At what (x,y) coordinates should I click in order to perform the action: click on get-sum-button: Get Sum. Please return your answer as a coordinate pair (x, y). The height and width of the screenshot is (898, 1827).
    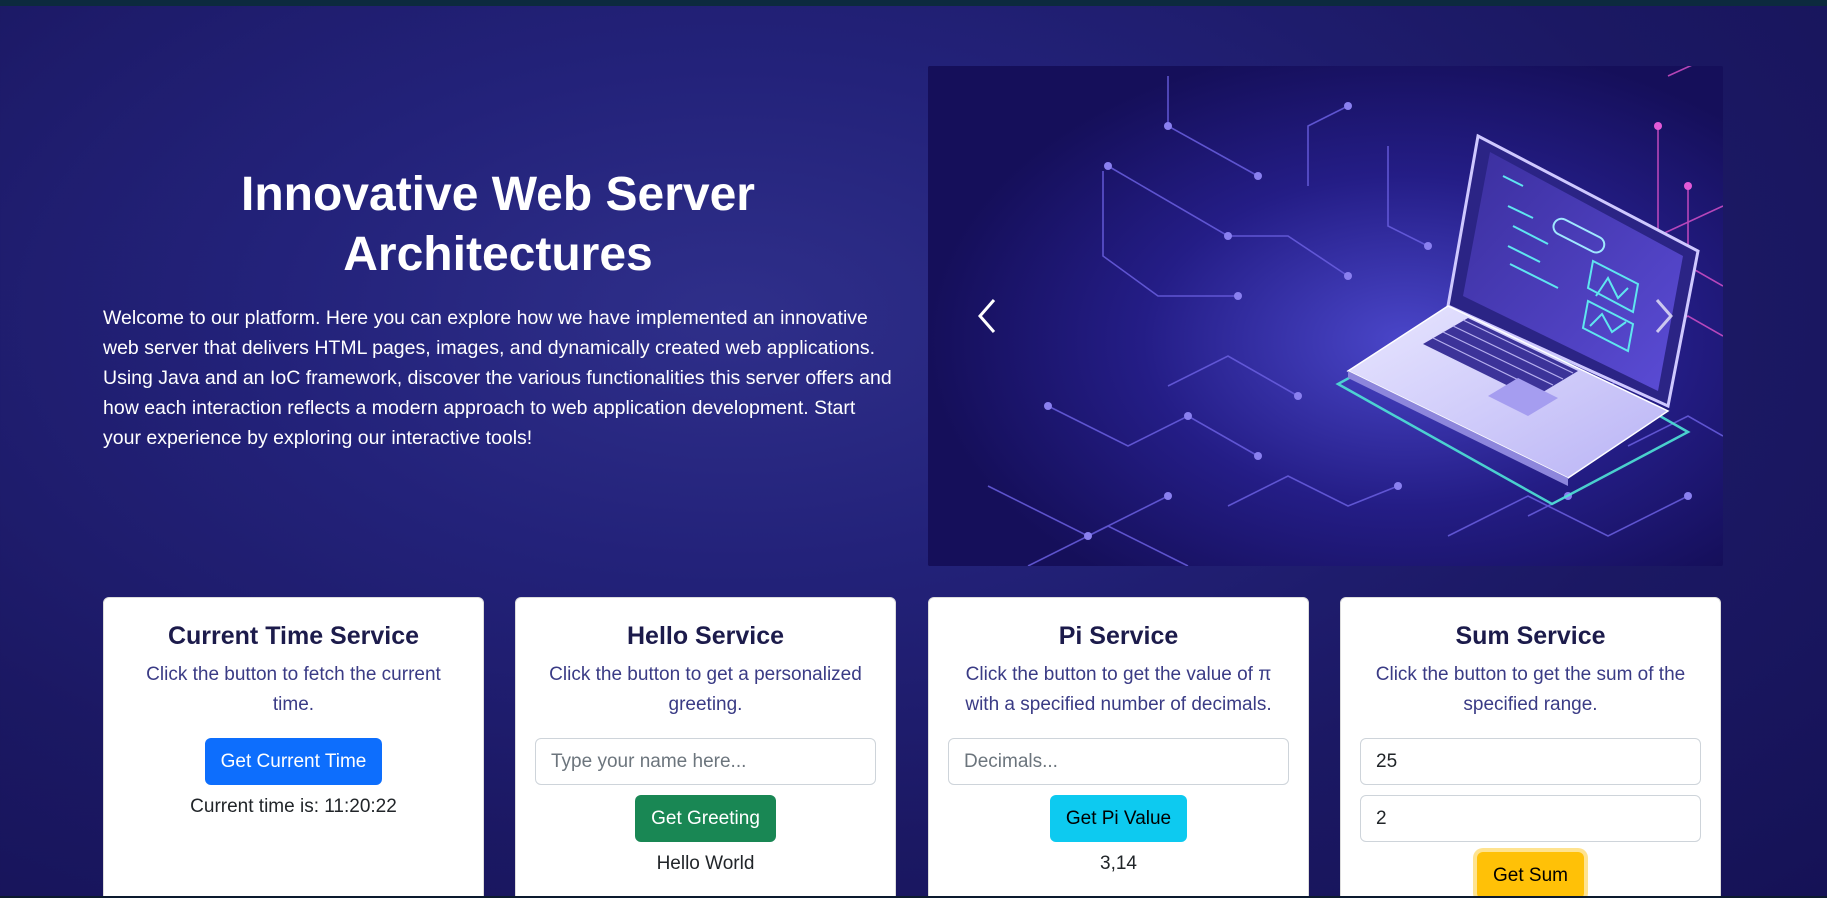
    Looking at the image, I should click on (1530, 875).